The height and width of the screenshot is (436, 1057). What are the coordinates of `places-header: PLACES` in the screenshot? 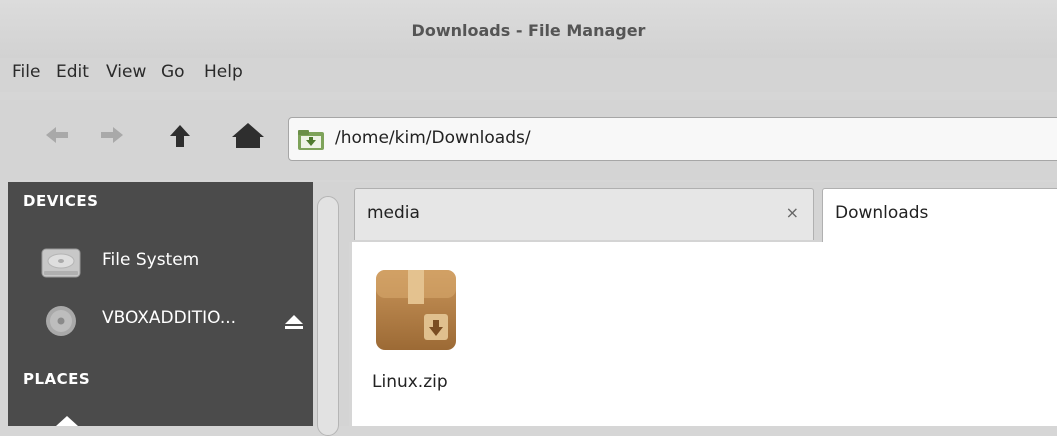 It's located at (57, 379).